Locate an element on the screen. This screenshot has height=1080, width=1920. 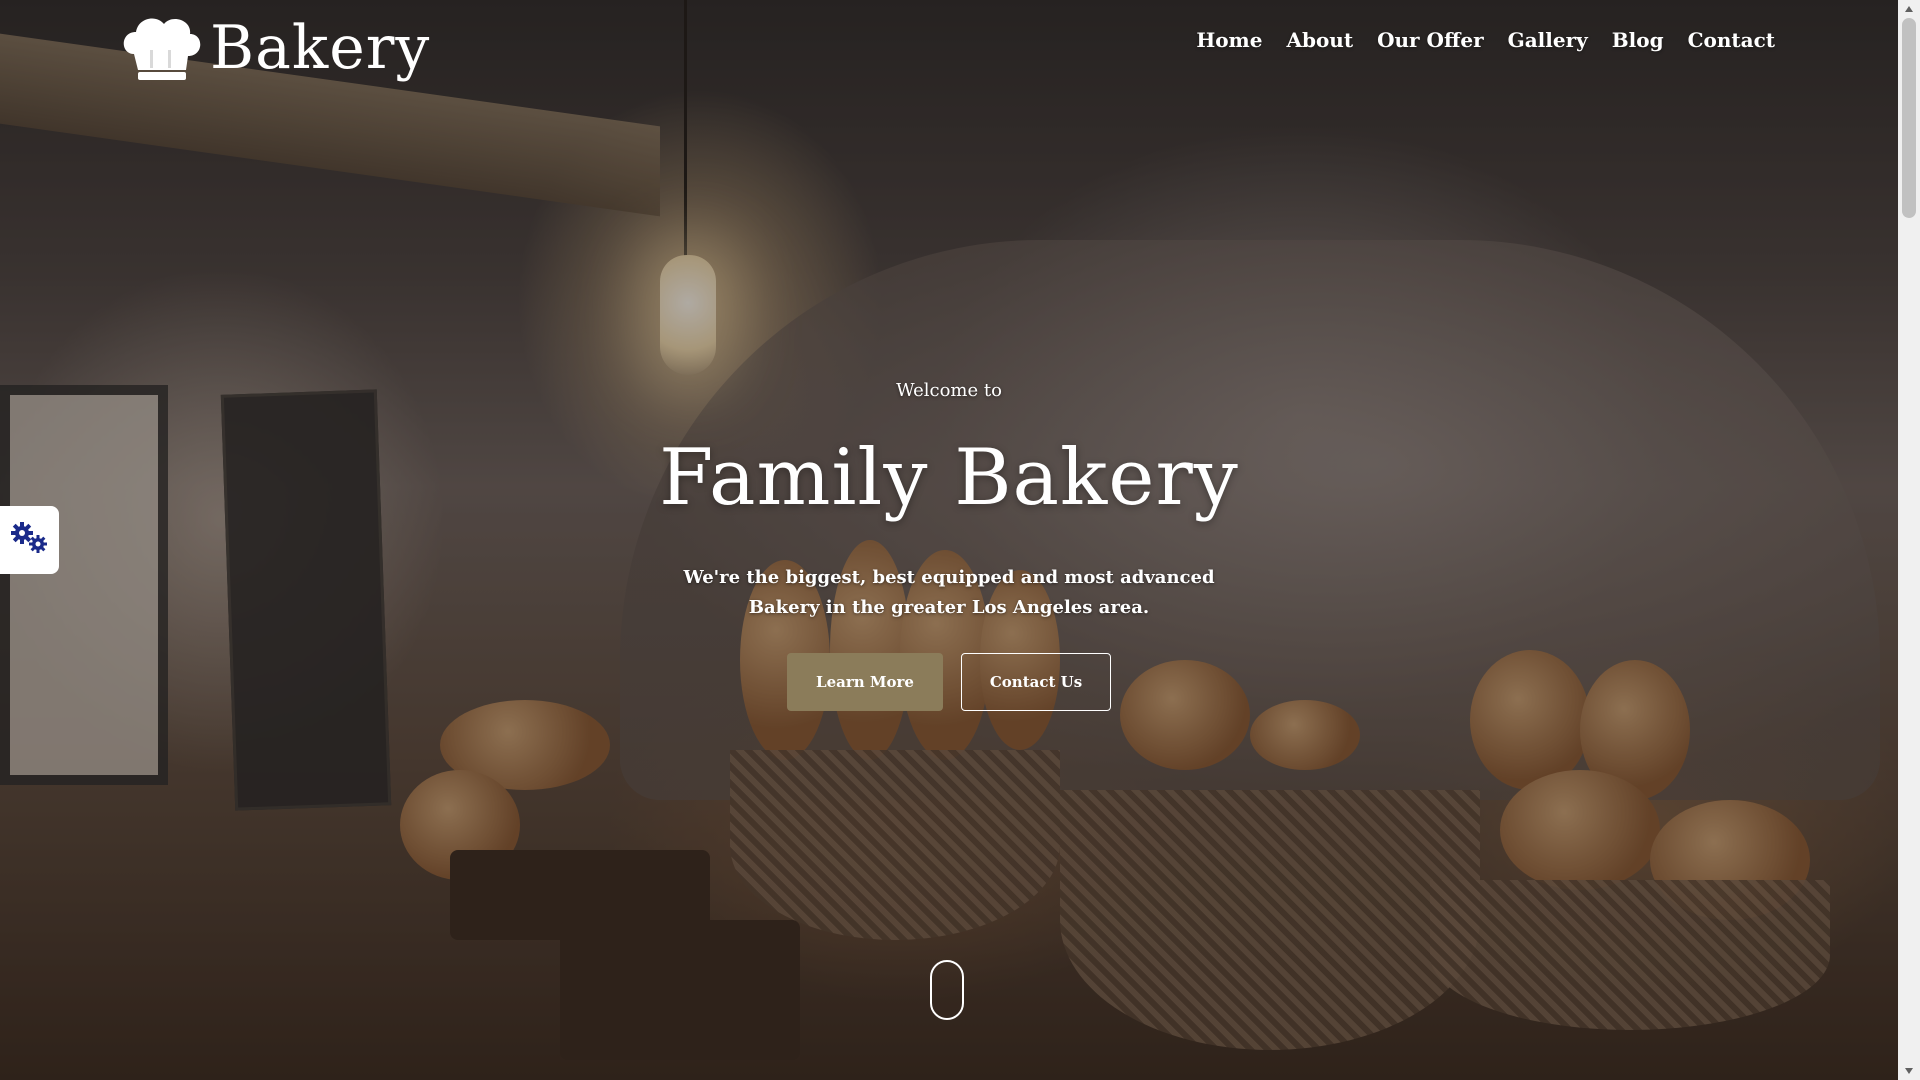
scrollbar-thumb is located at coordinates (1909, 118).